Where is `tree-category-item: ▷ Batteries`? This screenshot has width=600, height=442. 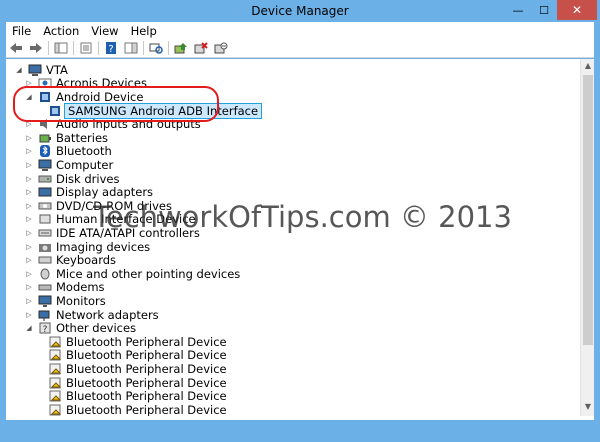 tree-category-item: ▷ Batteries is located at coordinates (66, 138).